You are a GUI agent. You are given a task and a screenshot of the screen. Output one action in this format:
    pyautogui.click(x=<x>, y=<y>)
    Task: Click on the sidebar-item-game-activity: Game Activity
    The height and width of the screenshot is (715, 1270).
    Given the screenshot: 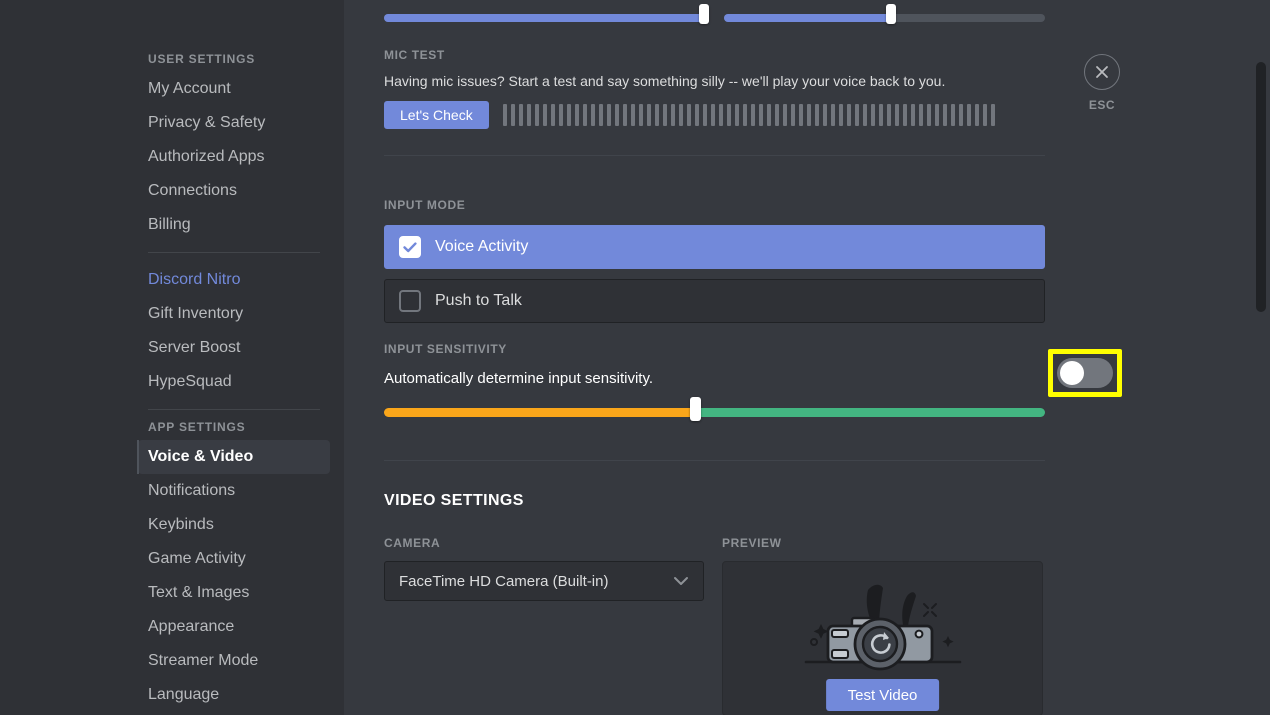 What is the action you would take?
    pyautogui.click(x=234, y=559)
    